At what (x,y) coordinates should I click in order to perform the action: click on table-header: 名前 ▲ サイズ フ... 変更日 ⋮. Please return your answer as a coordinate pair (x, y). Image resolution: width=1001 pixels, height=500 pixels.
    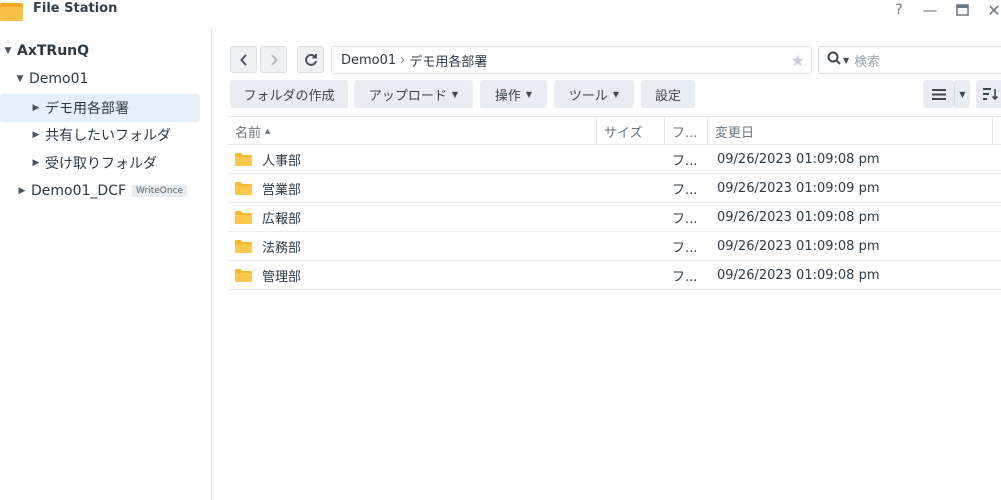
    Looking at the image, I should click on (614, 130).